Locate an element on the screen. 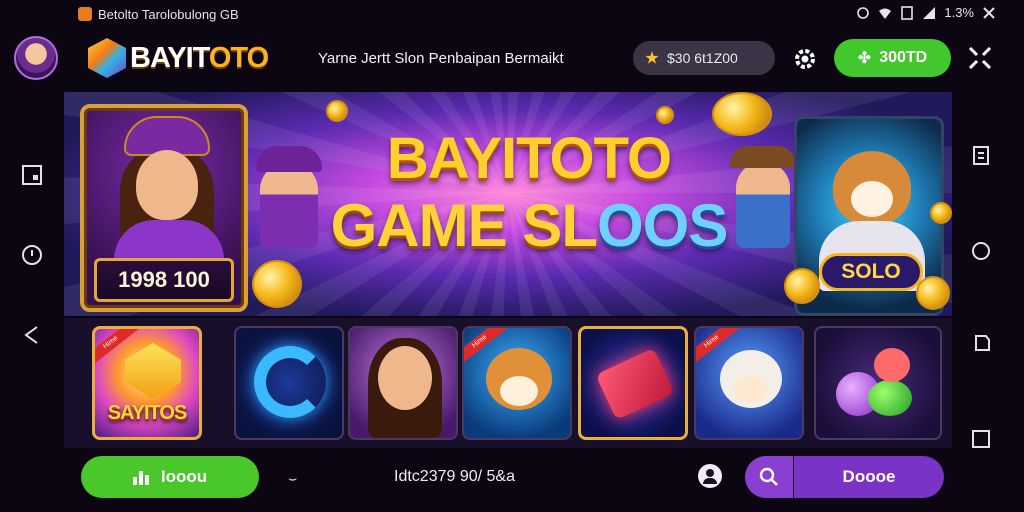 This screenshot has height=512, width=1024. search-button is located at coordinates (769, 477).